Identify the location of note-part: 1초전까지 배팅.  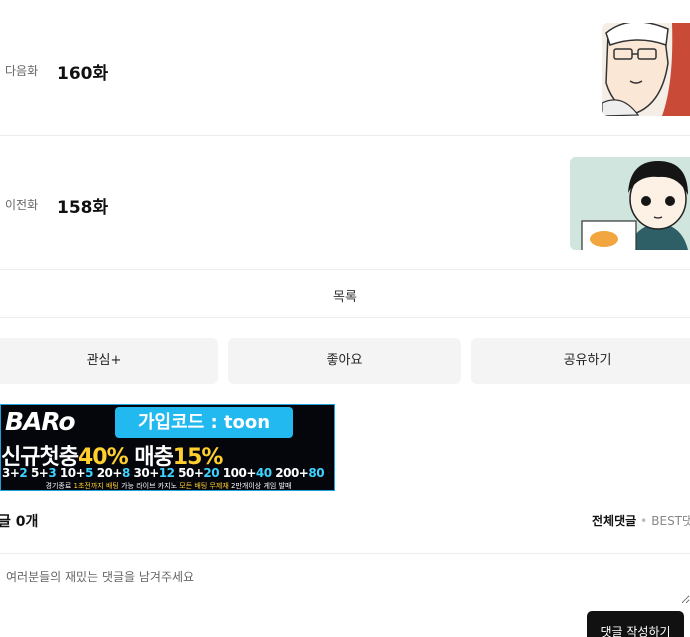
(96, 486).